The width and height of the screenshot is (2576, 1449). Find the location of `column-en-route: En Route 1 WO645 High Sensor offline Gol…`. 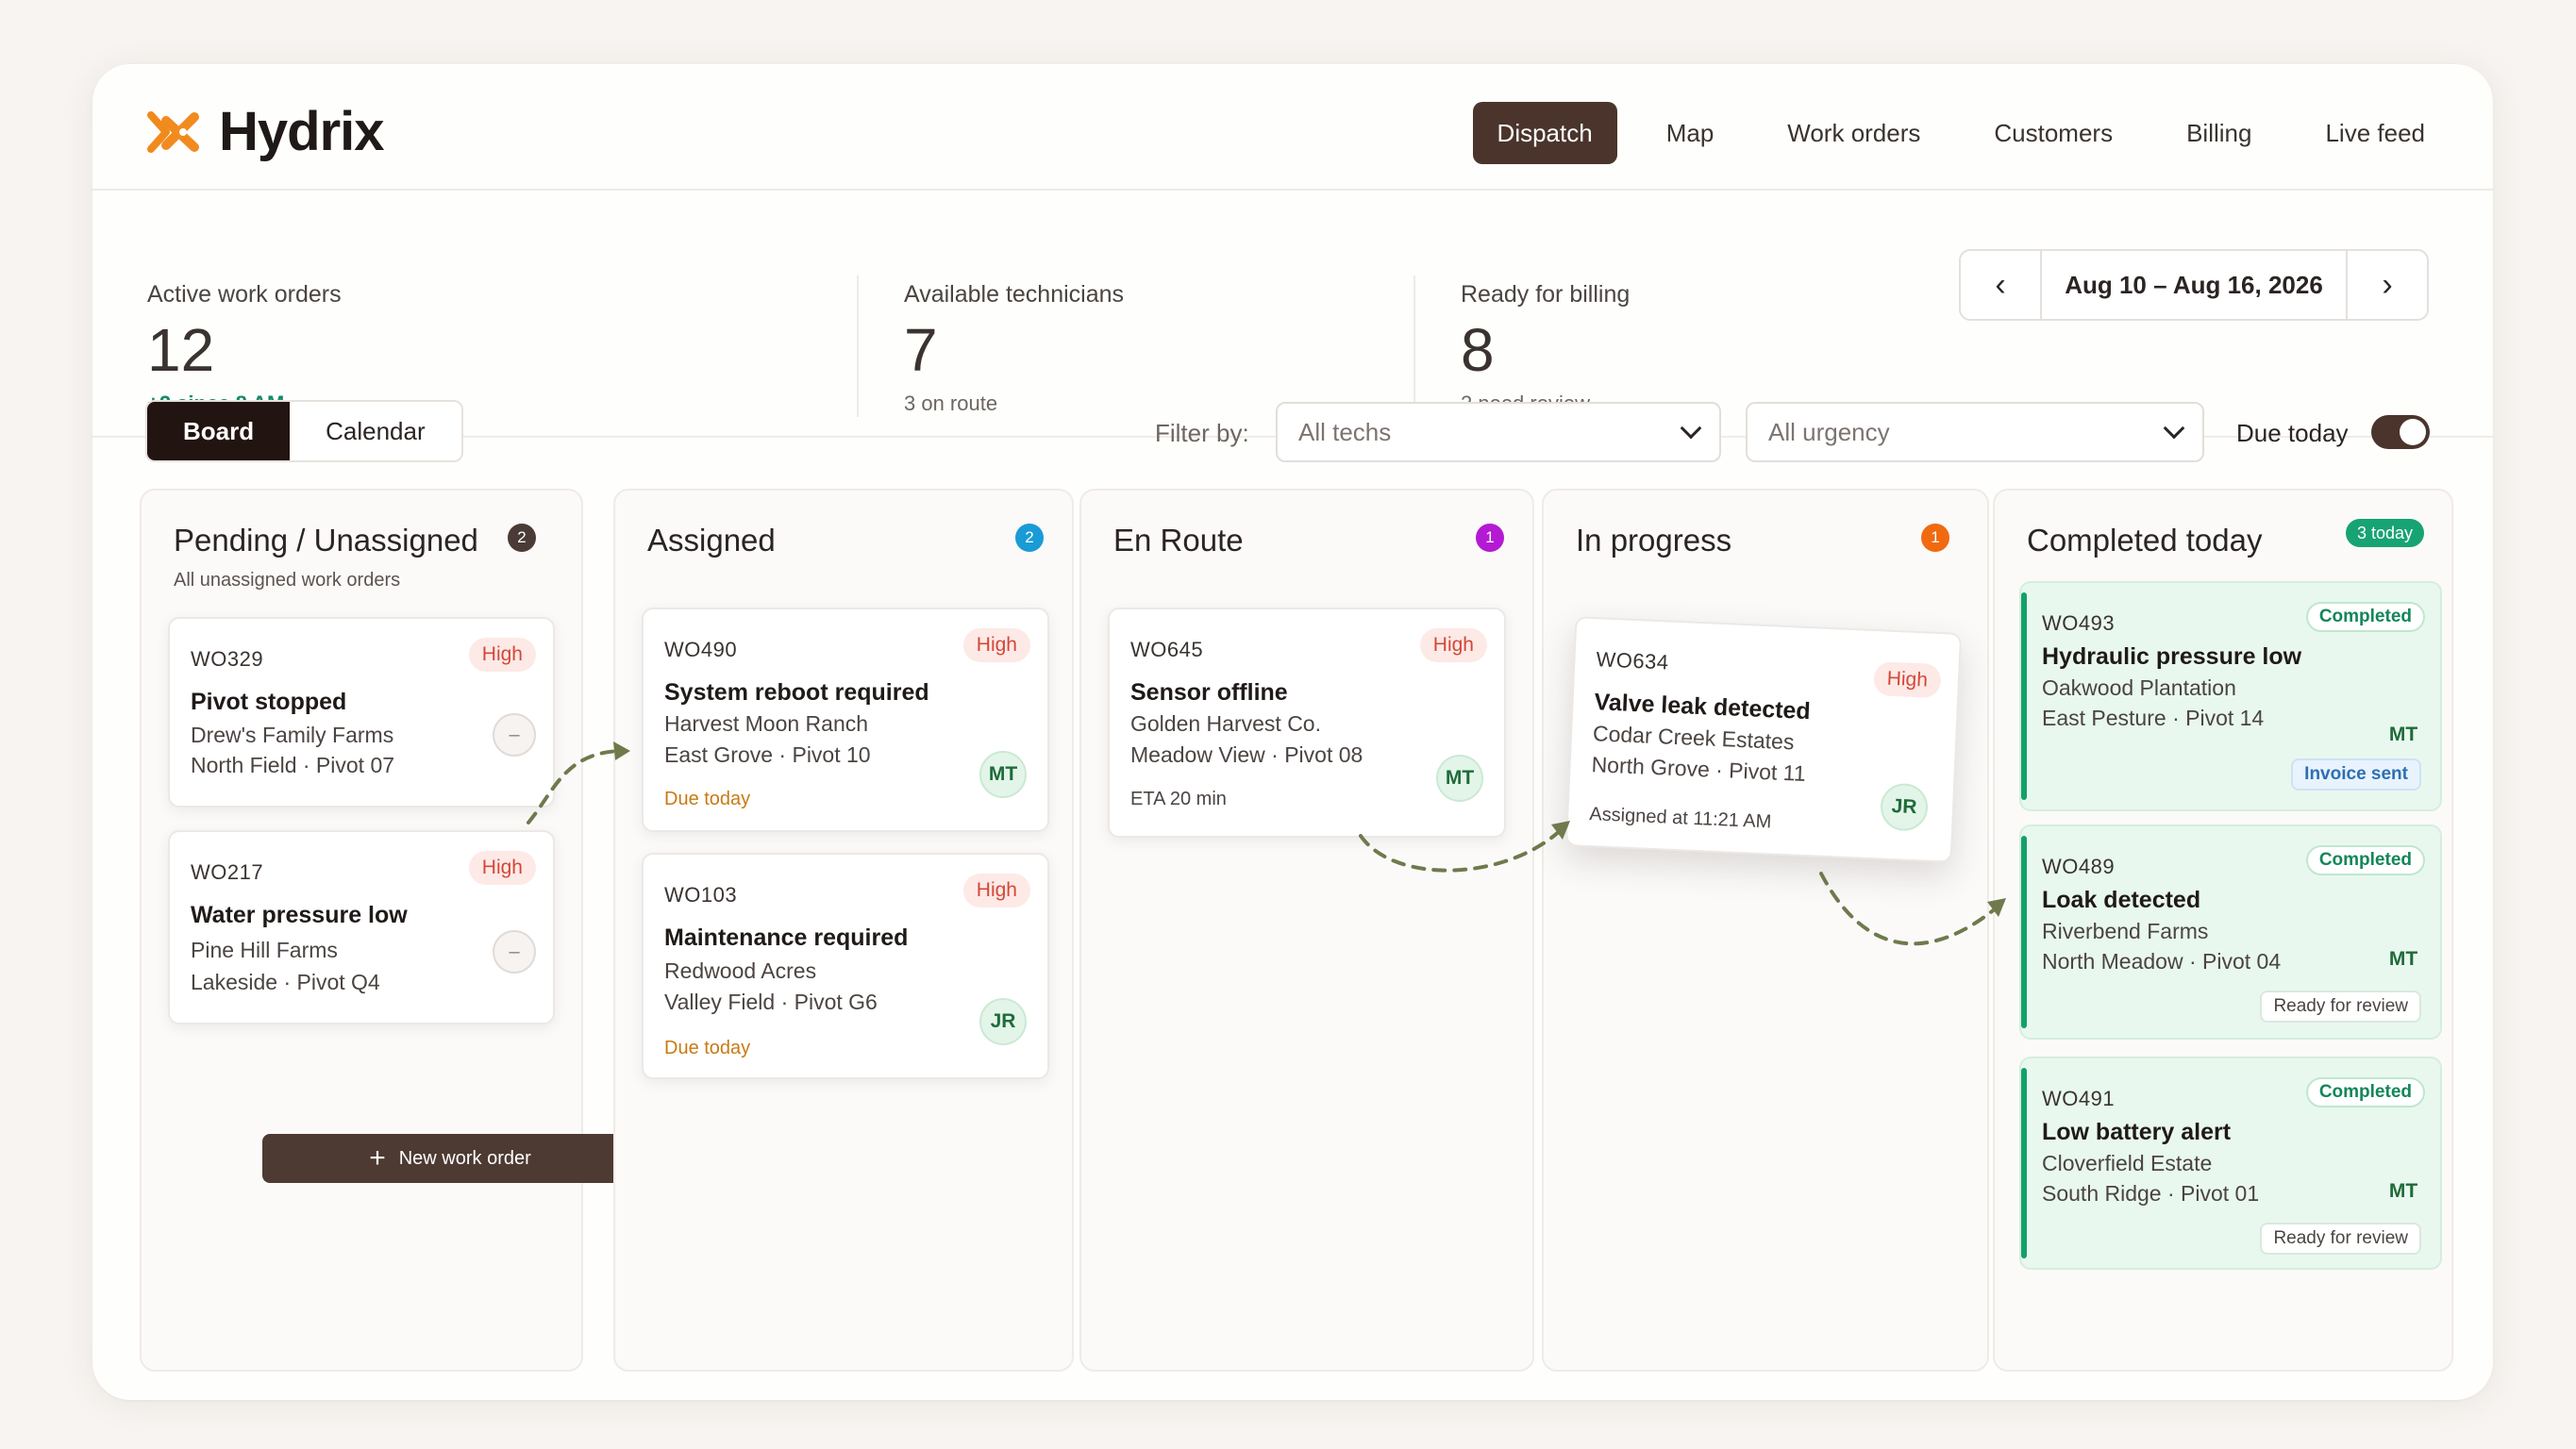

column-en-route: En Route 1 WO645 High Sensor offline Gol… is located at coordinates (1306, 931).